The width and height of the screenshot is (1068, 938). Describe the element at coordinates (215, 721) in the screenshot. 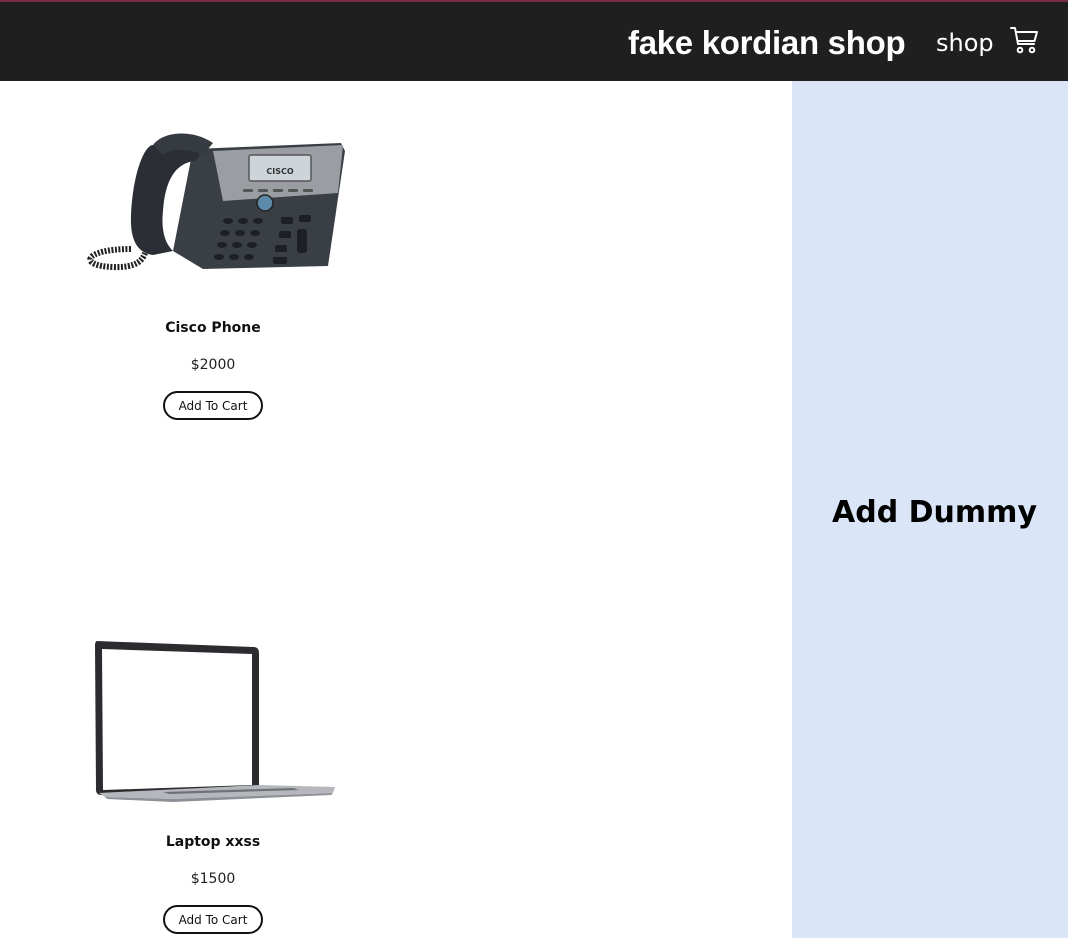

I see `laptop-image` at that location.